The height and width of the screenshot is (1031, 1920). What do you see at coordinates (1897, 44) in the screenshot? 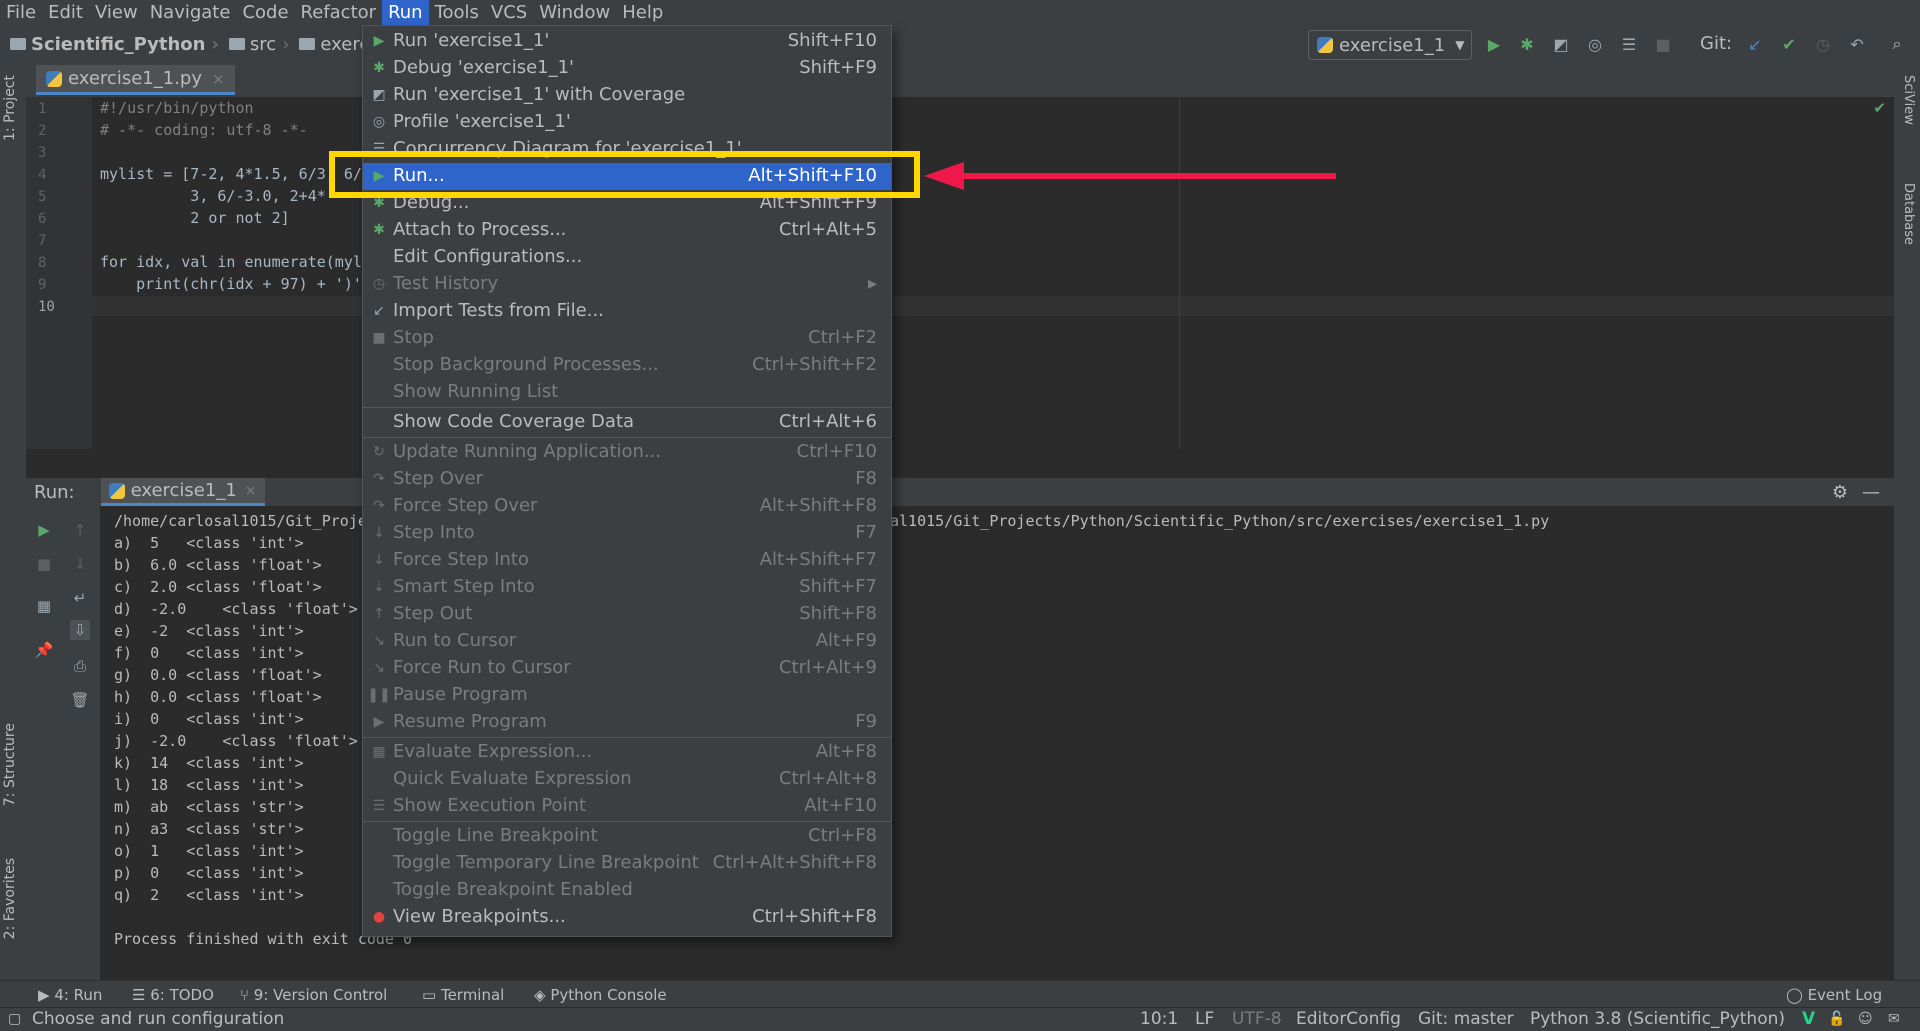
I see `search-icon: ⌕` at bounding box center [1897, 44].